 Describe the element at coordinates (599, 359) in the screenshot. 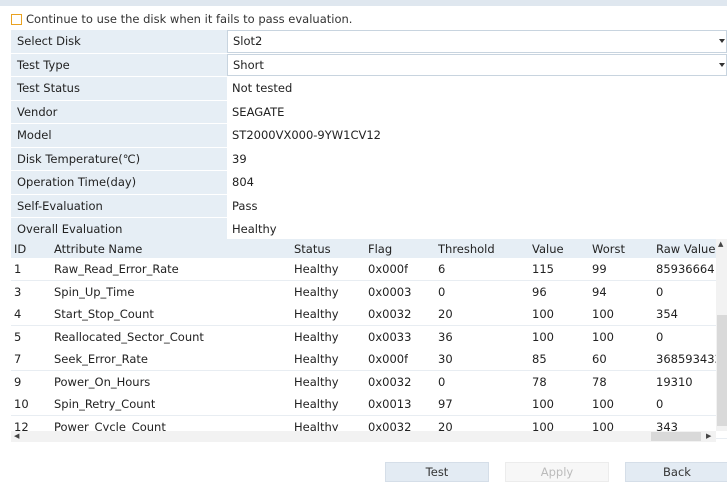

I see `cell-worst: 60` at that location.